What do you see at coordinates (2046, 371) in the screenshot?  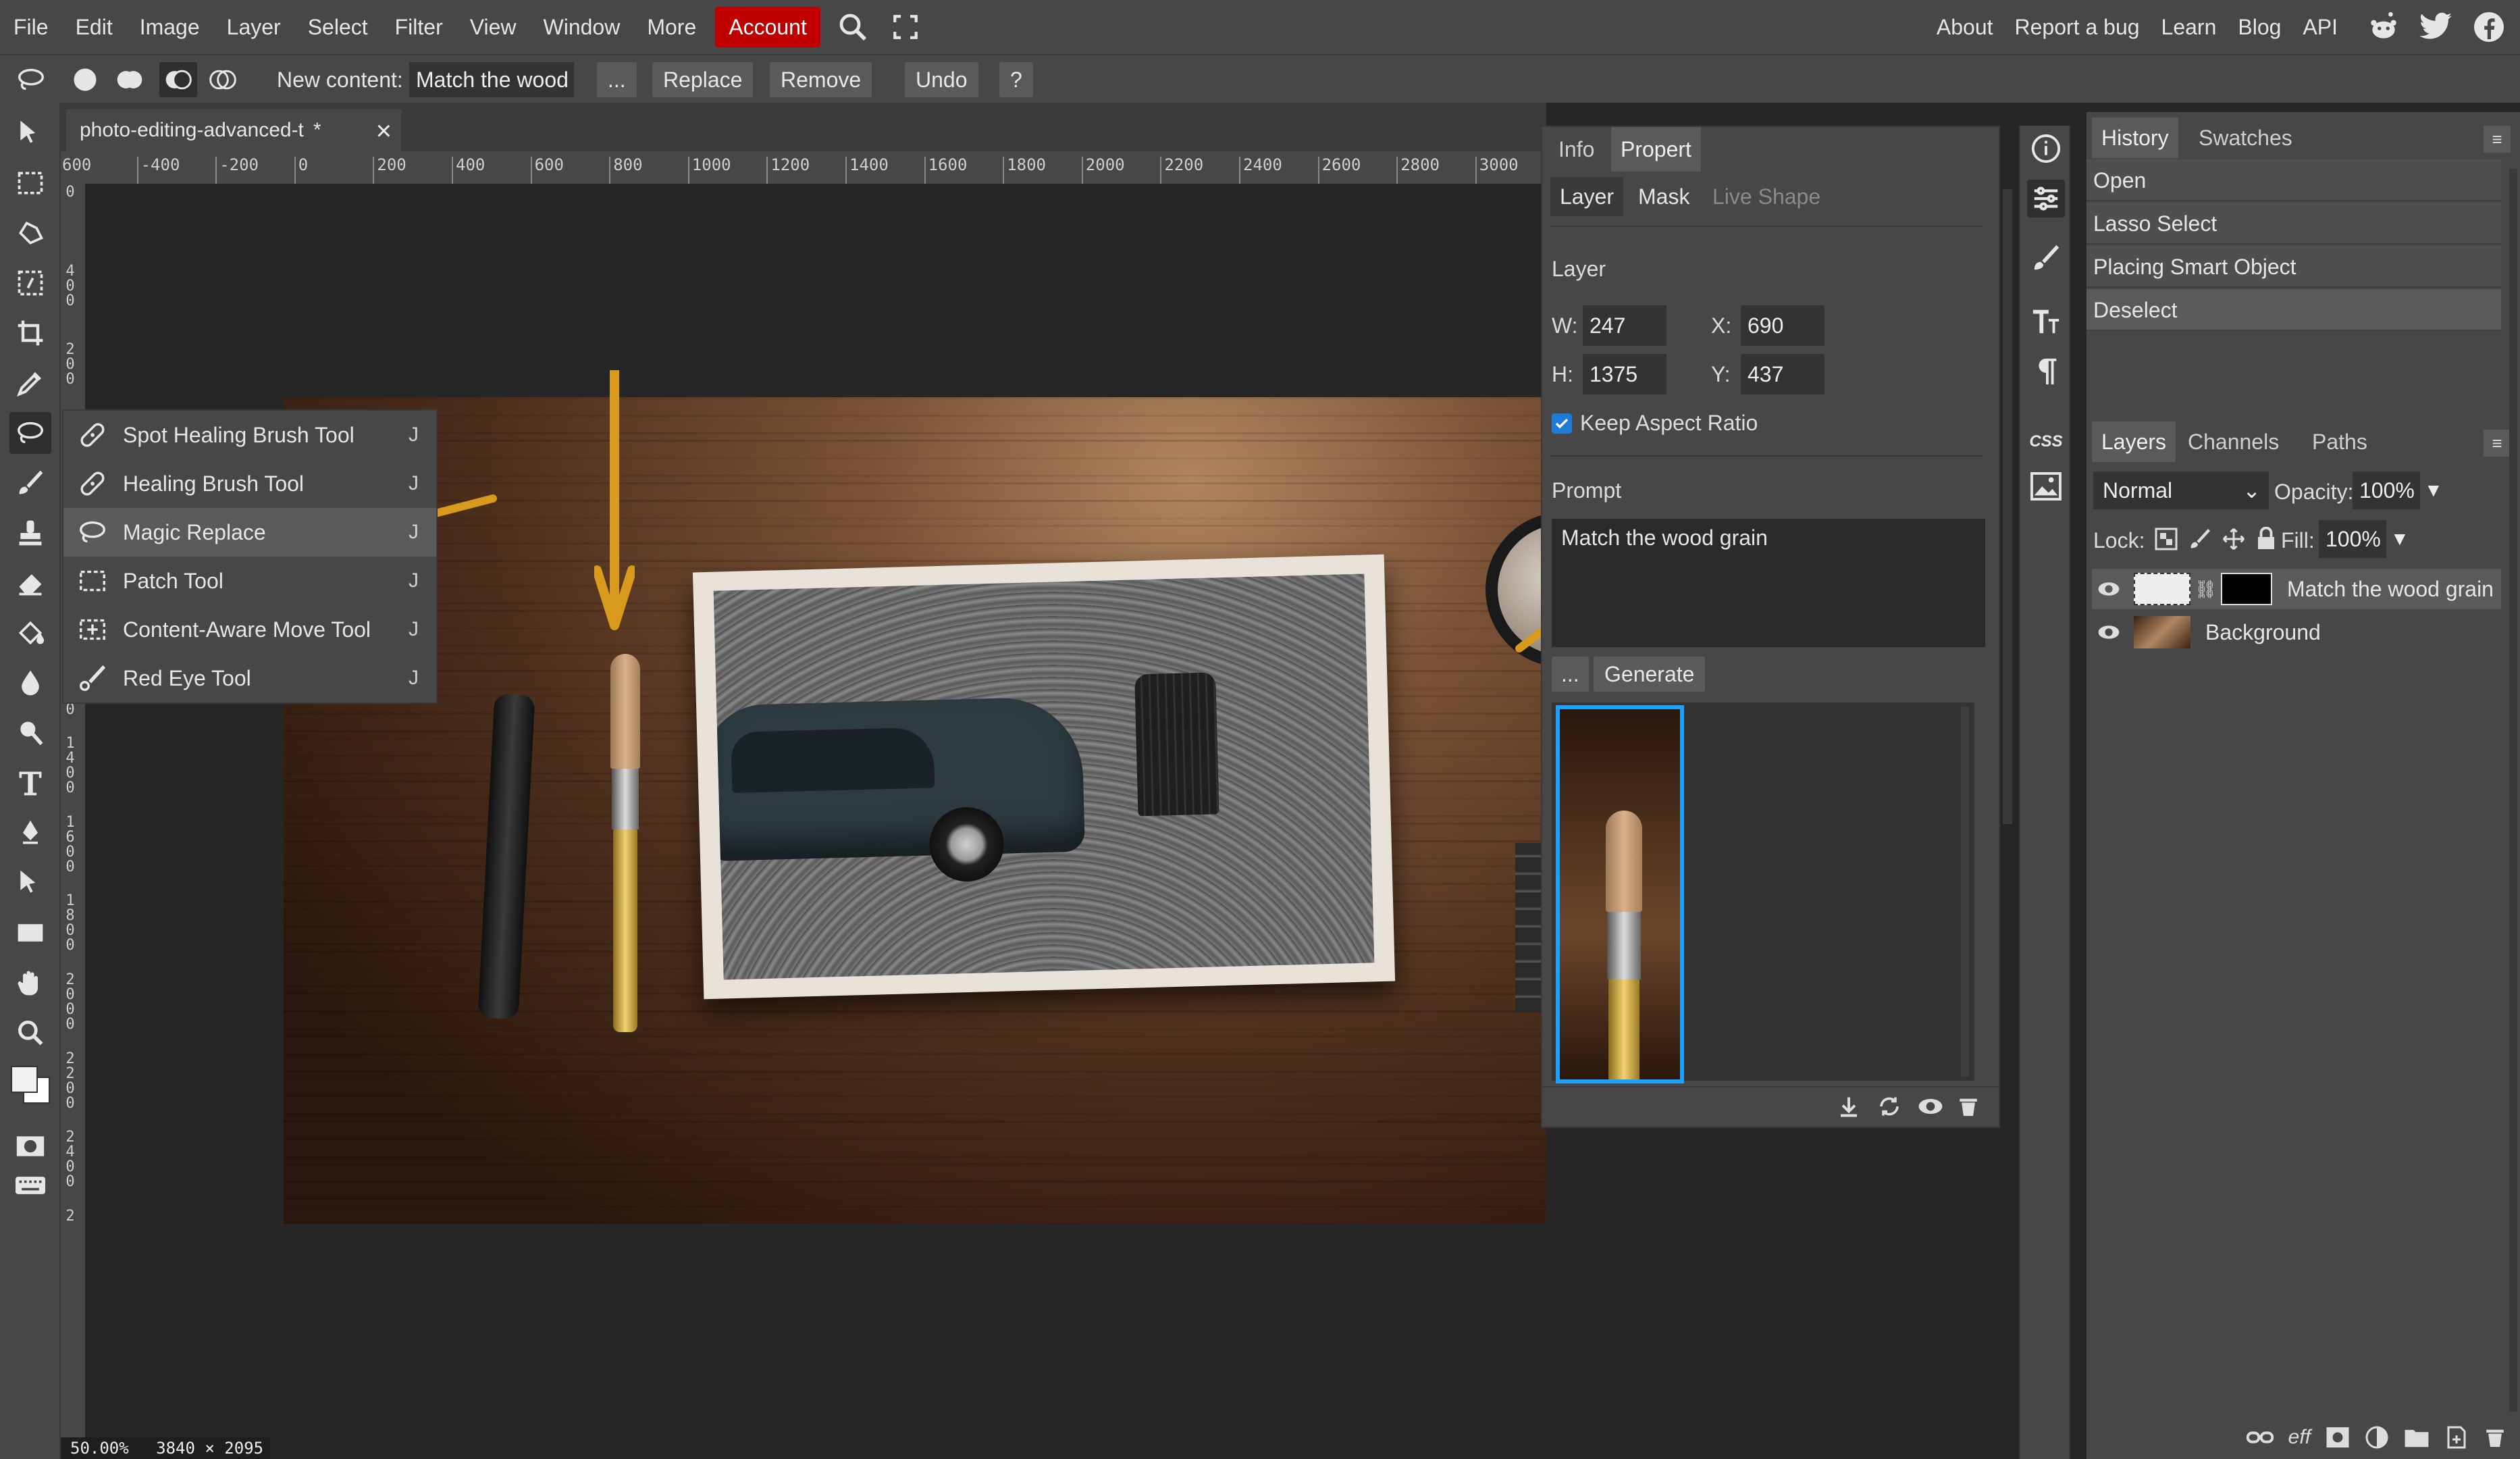 I see `paragraph-icon` at bounding box center [2046, 371].